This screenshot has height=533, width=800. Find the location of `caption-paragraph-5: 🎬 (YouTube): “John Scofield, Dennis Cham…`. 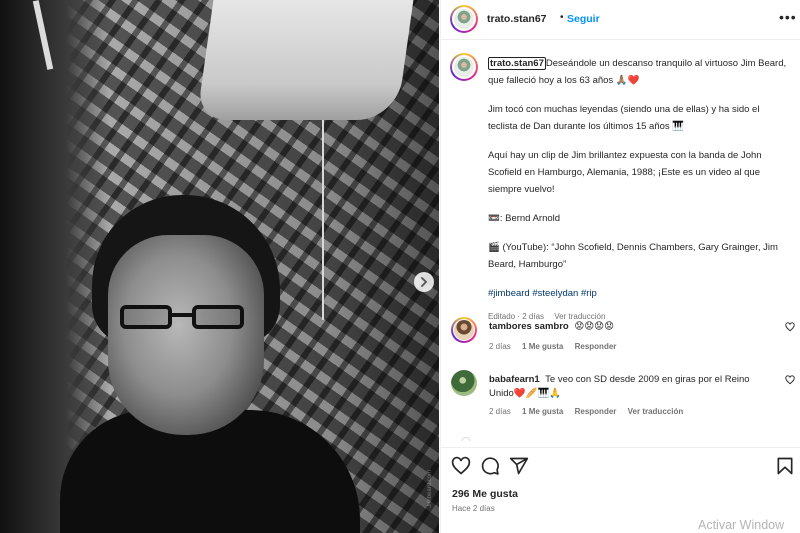

caption-paragraph-5: 🎬 (YouTube): “John Scofield, Dennis Cham… is located at coordinates (633, 256).